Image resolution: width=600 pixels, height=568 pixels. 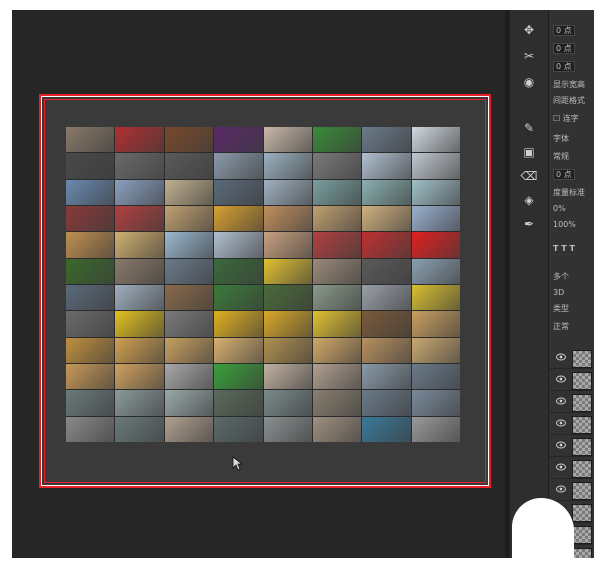 What do you see at coordinates (564, 225) in the screenshot?
I see `scale-field: 100%` at bounding box center [564, 225].